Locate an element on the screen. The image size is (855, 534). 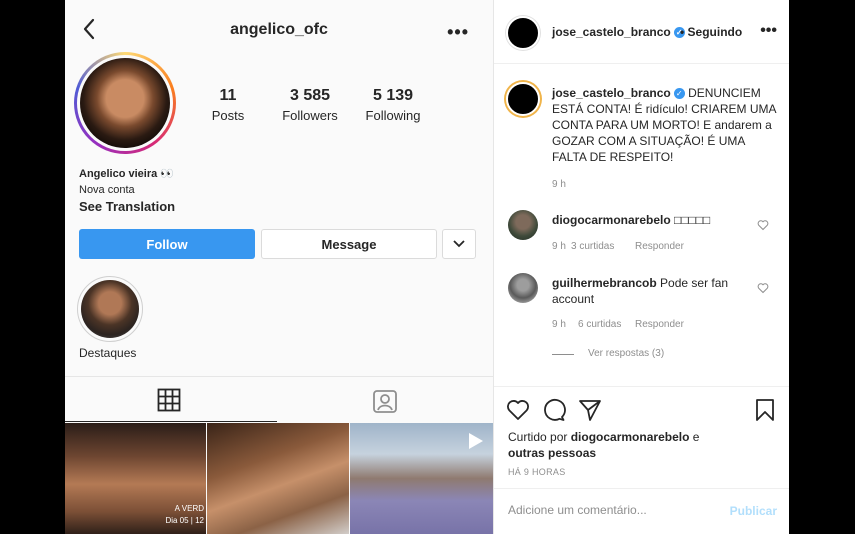
comment-input is located at coordinates (608, 510).